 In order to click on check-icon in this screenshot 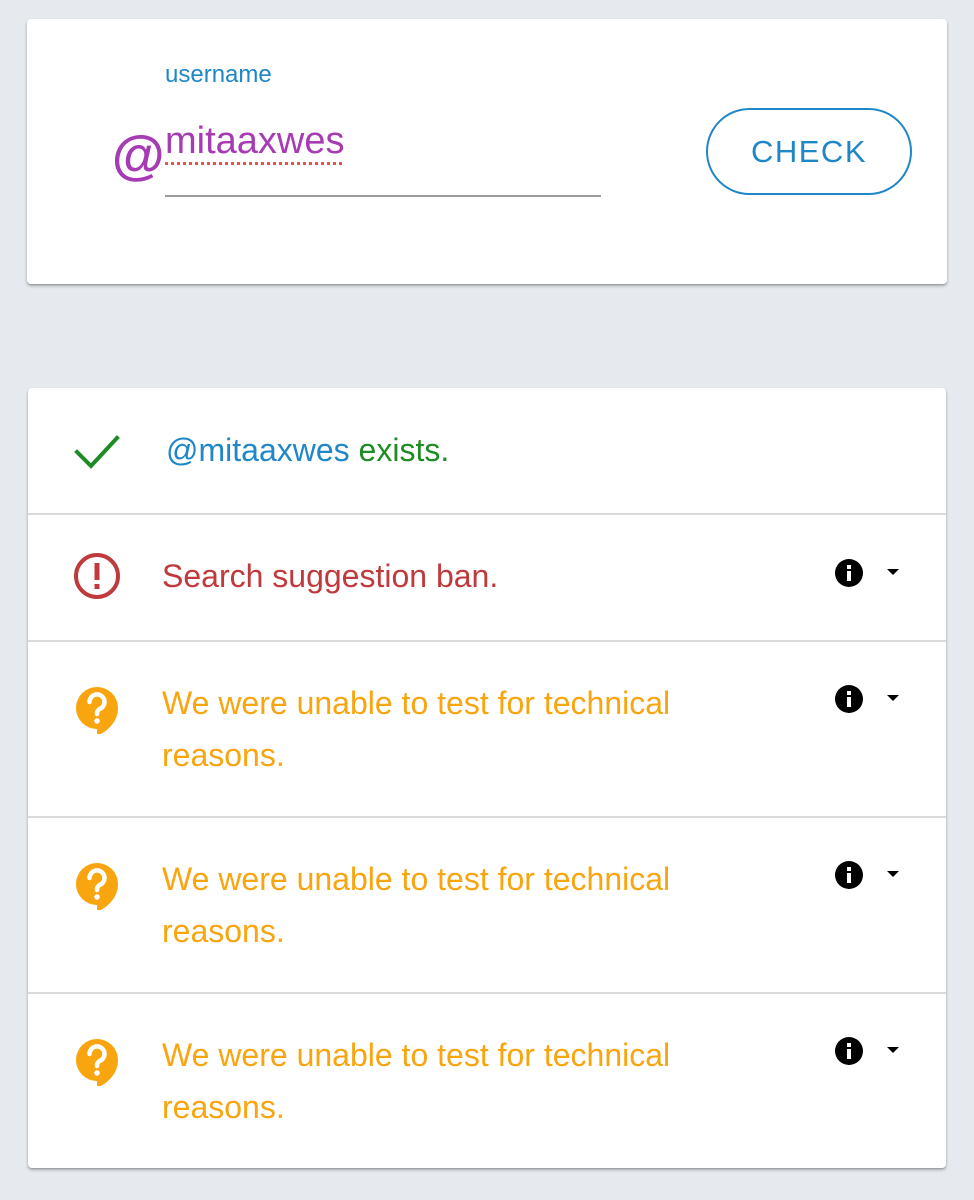, I will do `click(97, 452)`.